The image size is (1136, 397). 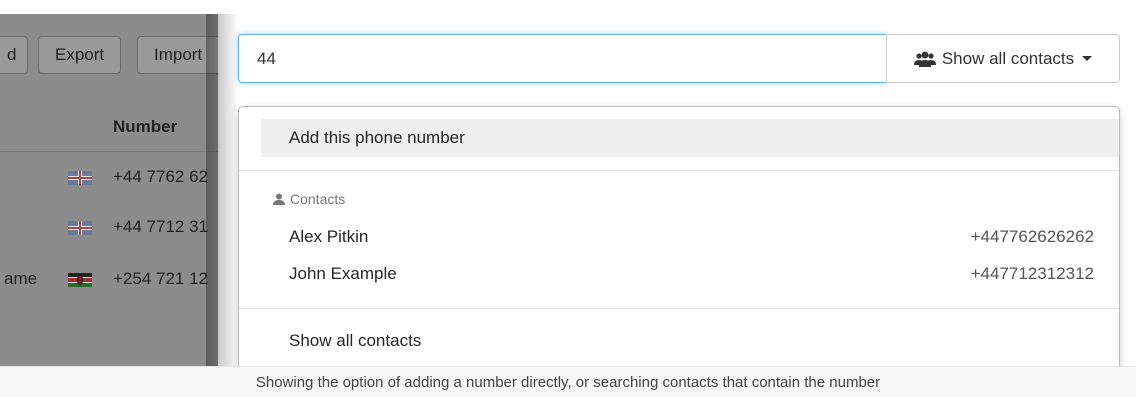 I want to click on user-icon, so click(x=279, y=199).